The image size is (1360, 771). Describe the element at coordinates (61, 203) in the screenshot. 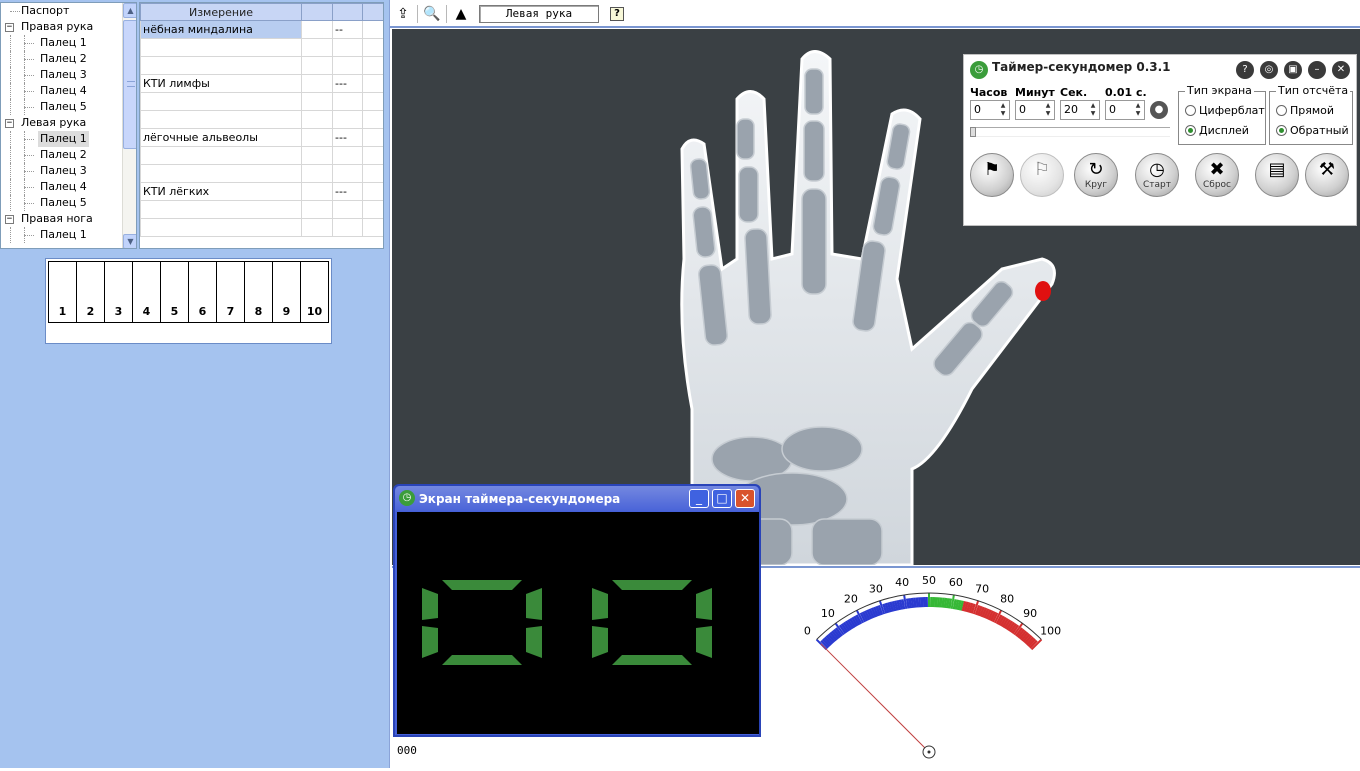

I see `tree-node: Палец 5` at that location.